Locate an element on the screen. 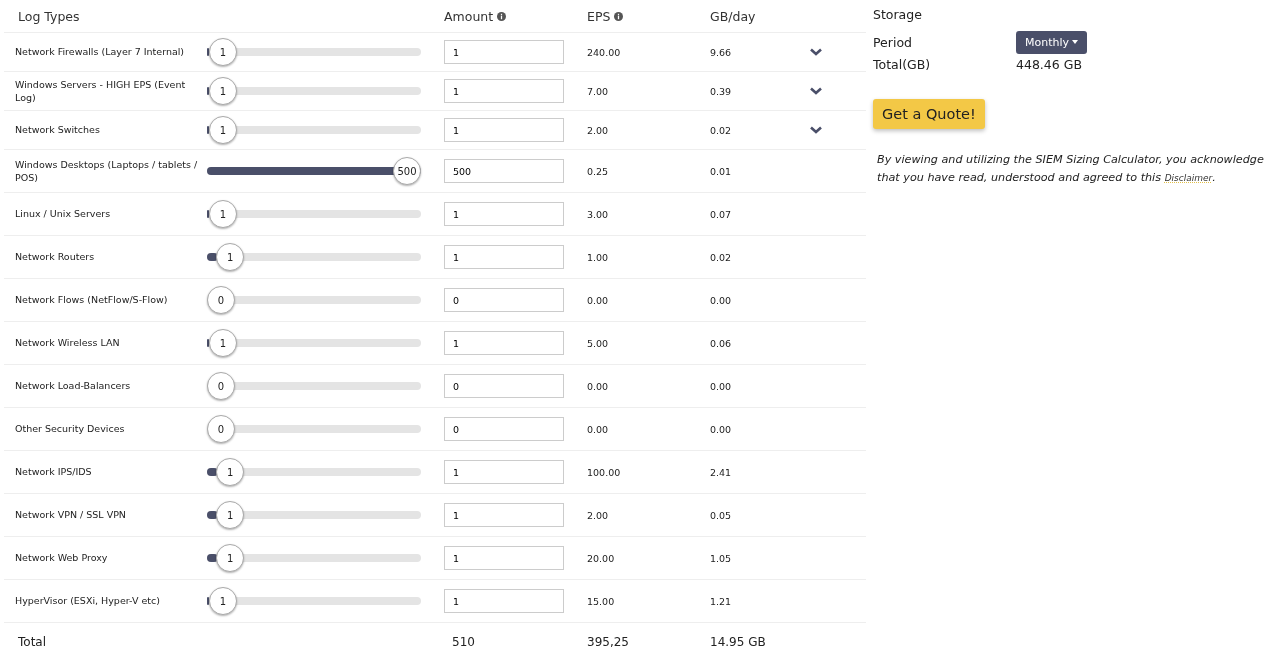 The image size is (1280, 660). gb-day-value: 0.05 is located at coordinates (721, 515).